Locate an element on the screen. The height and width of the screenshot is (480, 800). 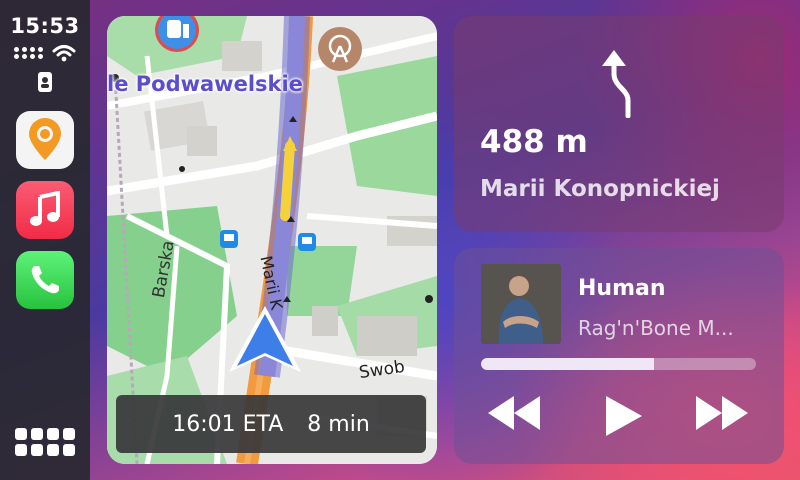
ferris-wheel-icon is located at coordinates (340, 49).